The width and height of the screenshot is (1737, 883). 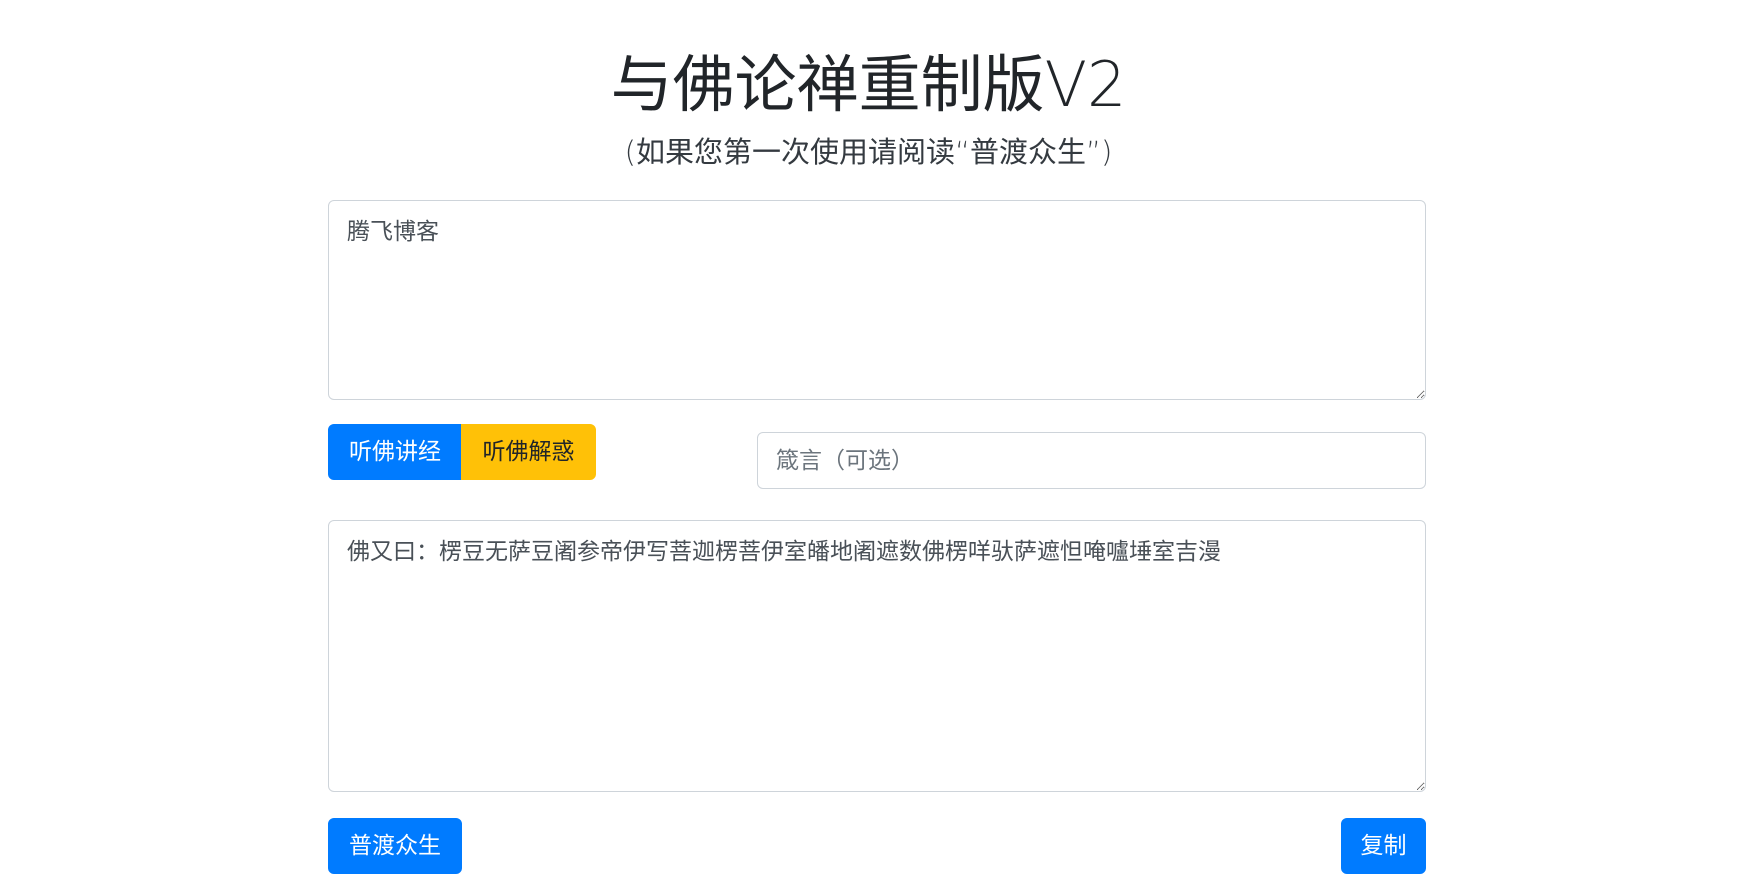 I want to click on decode-button: 听佛解惑, so click(x=528, y=452).